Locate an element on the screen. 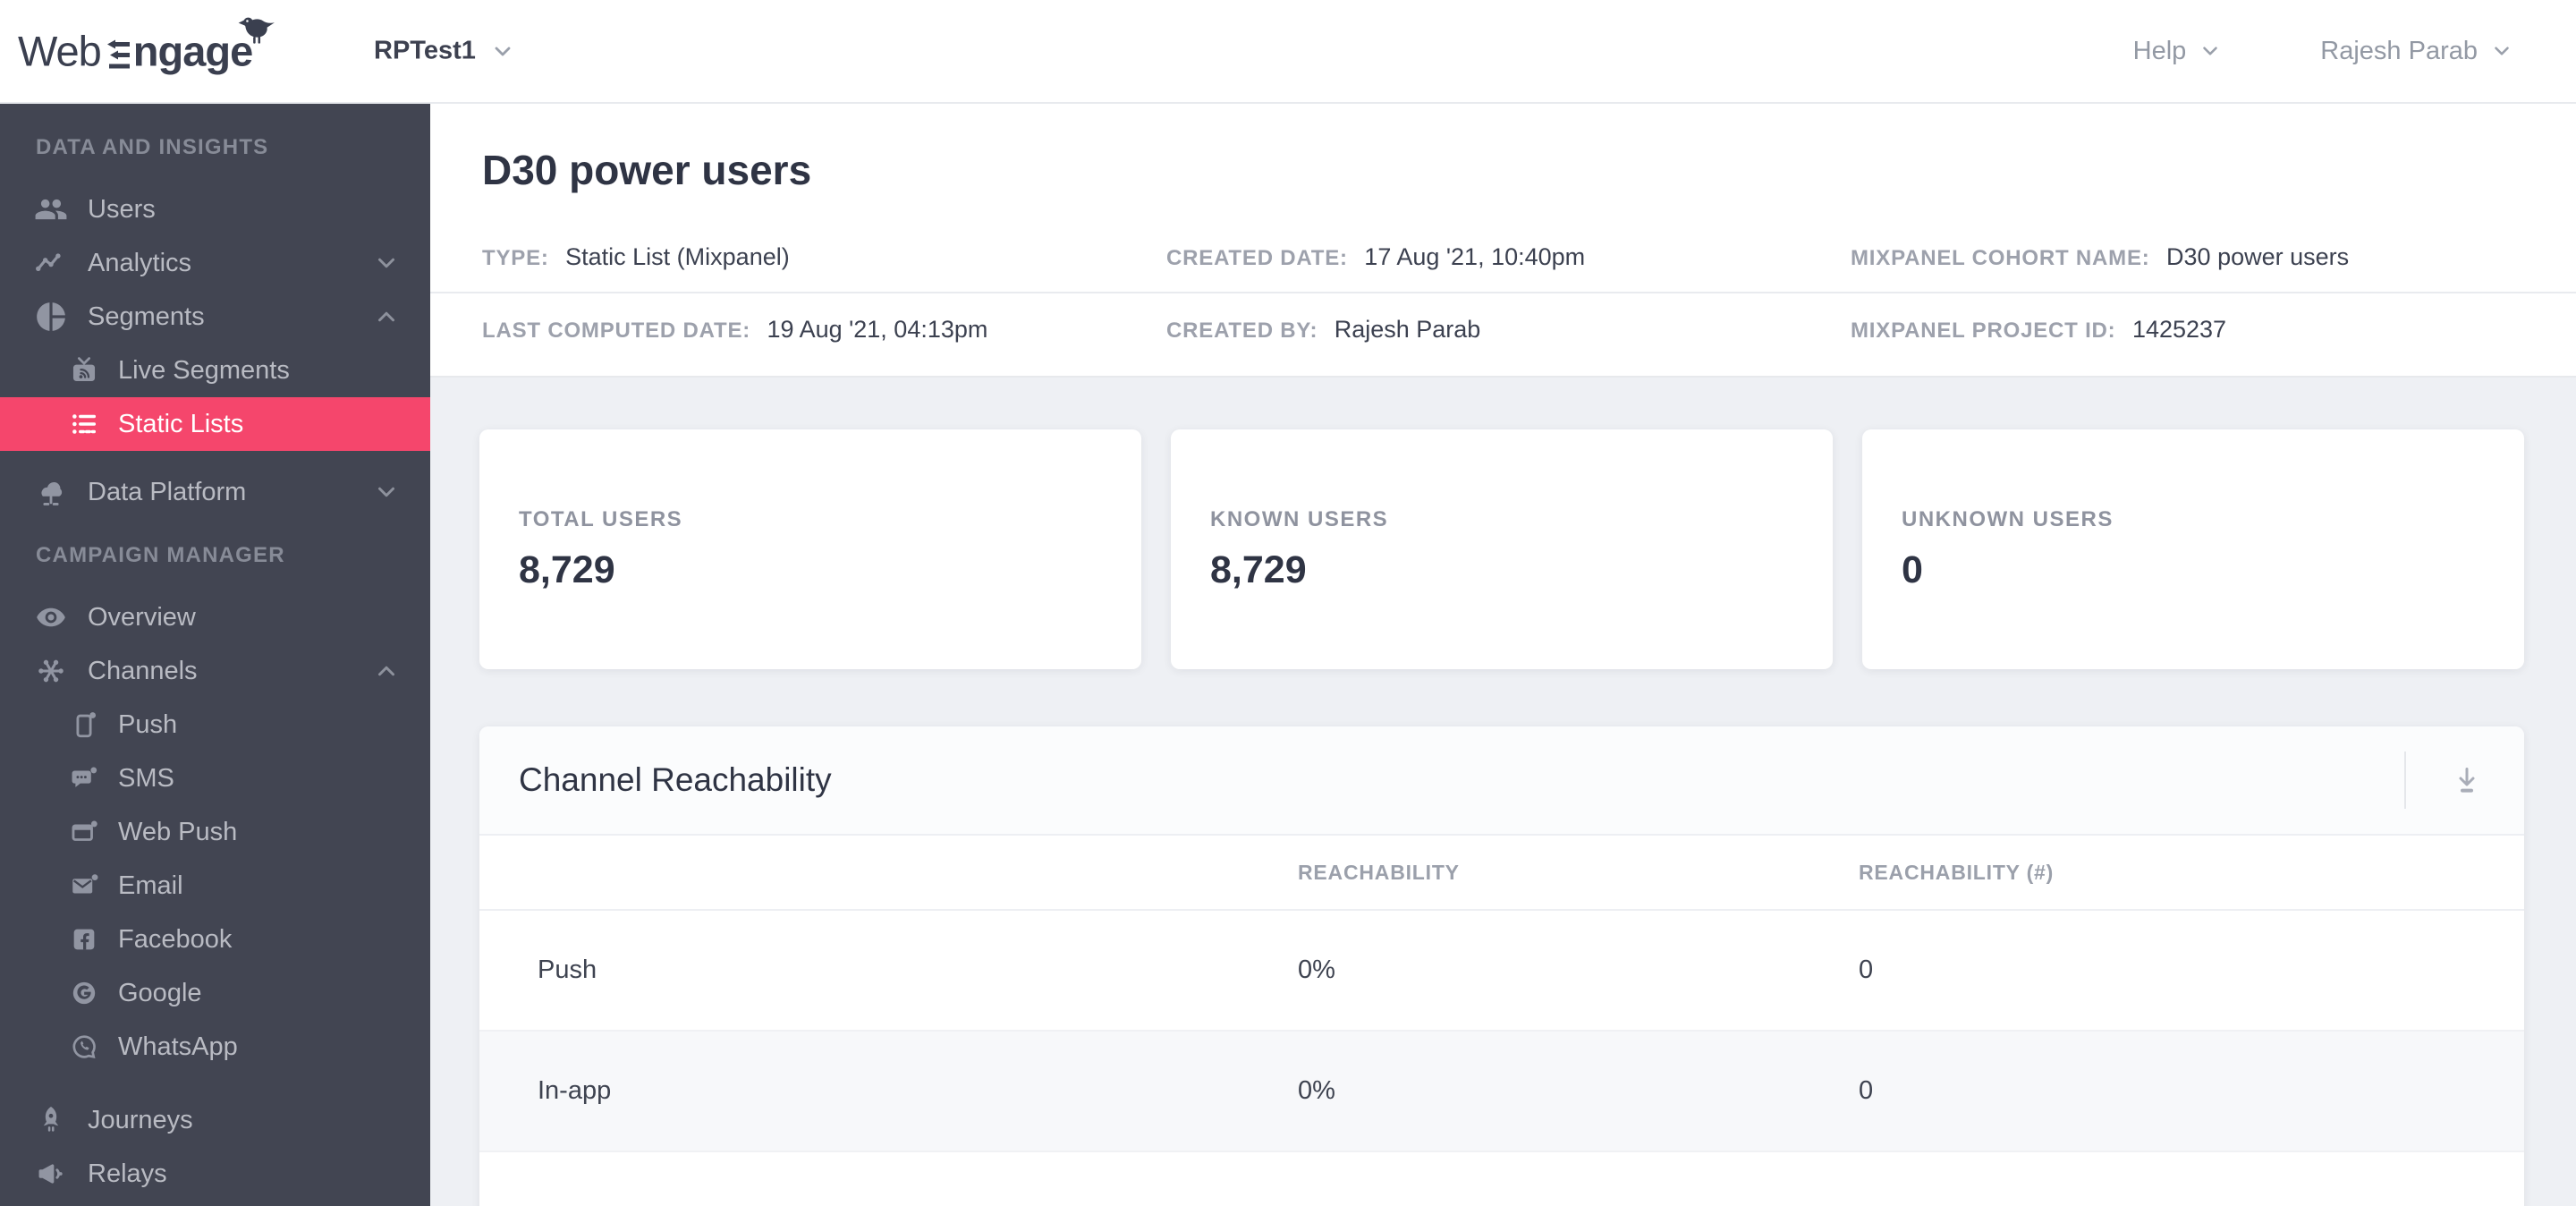  logo-bird-icon is located at coordinates (256, 30).